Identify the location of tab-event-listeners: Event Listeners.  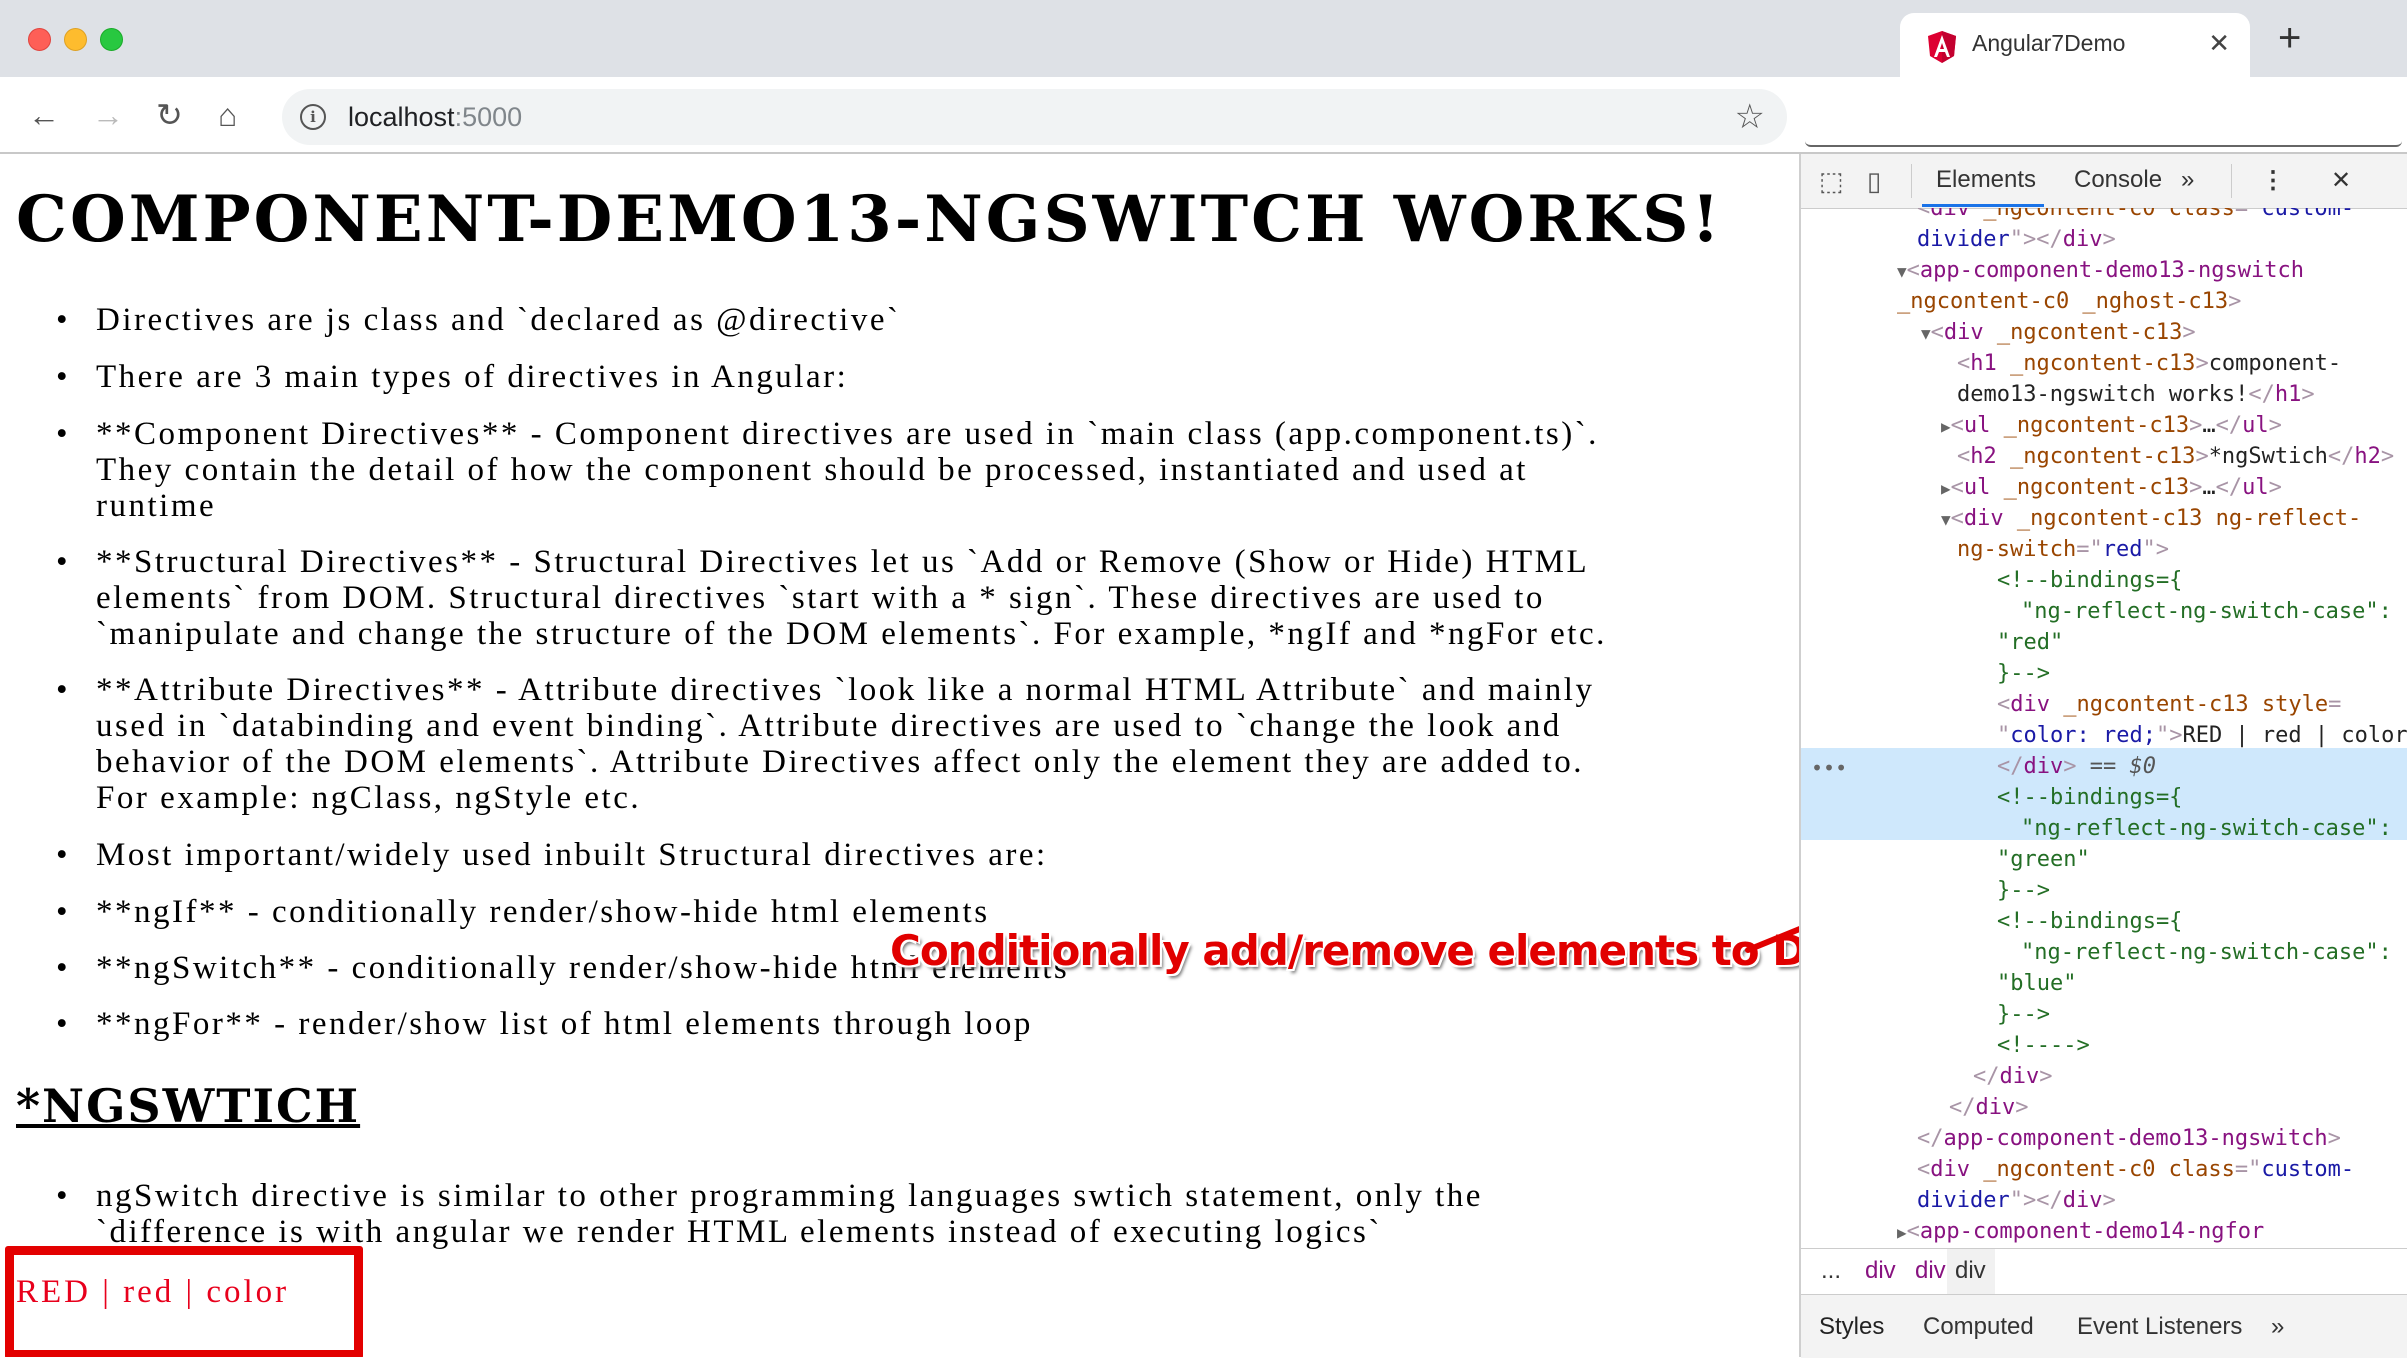
(2159, 1327).